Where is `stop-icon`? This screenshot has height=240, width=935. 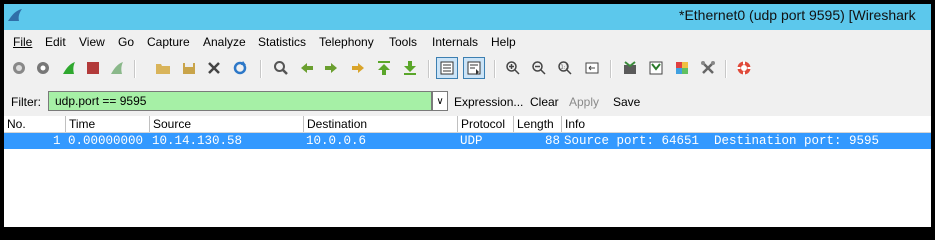
stop-icon is located at coordinates (93, 68).